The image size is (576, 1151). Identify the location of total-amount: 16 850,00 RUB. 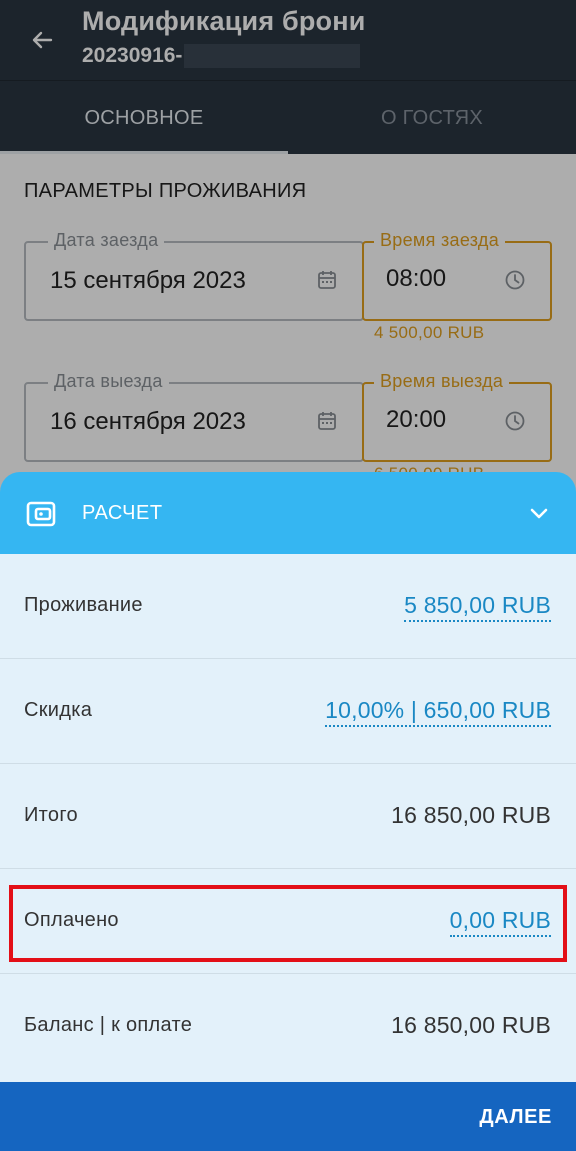
(471, 815).